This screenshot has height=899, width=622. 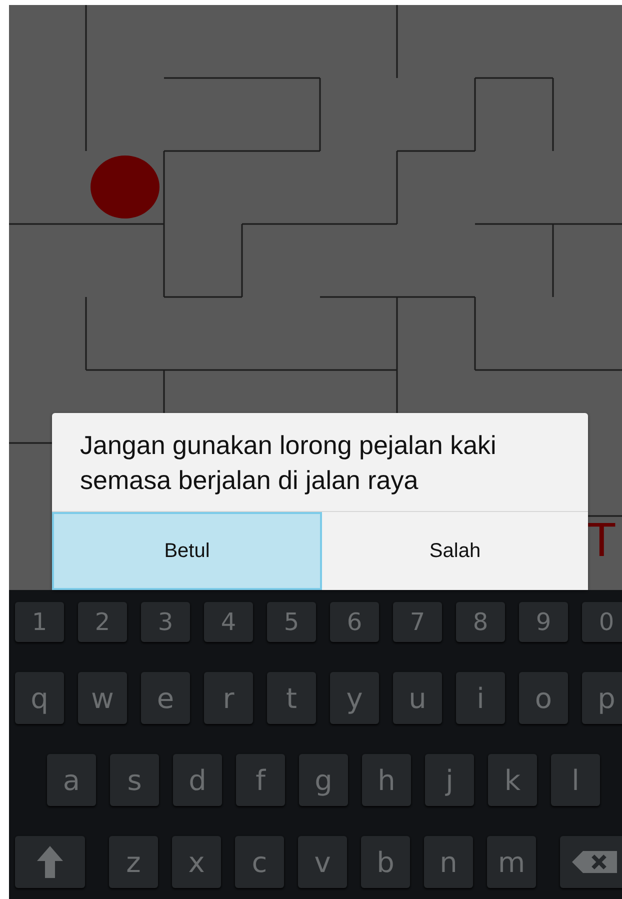 I want to click on key: 6, so click(x=354, y=622).